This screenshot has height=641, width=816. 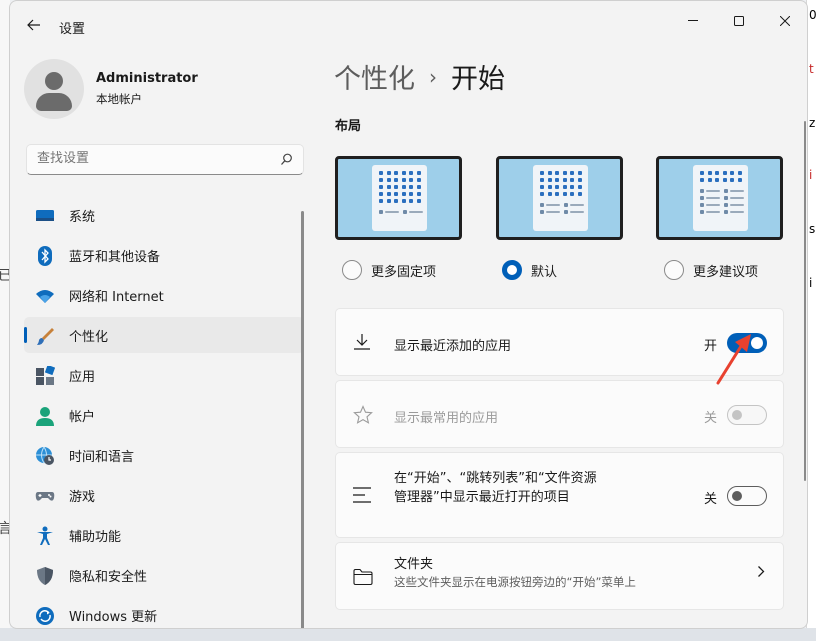 I want to click on back-arrow-icon, so click(x=33, y=25).